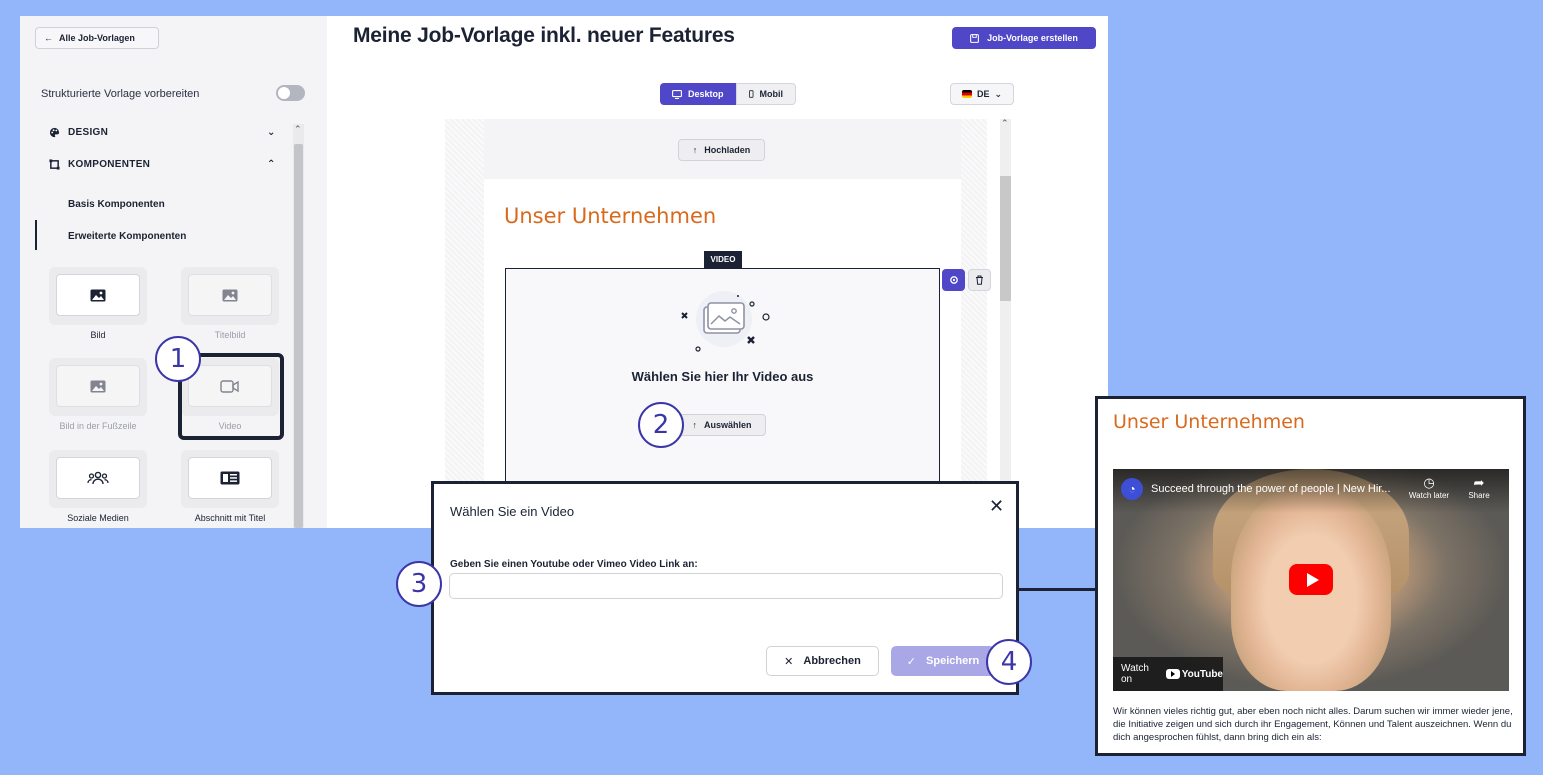 This screenshot has width=1543, height=775. I want to click on video-delete-button, so click(979, 280).